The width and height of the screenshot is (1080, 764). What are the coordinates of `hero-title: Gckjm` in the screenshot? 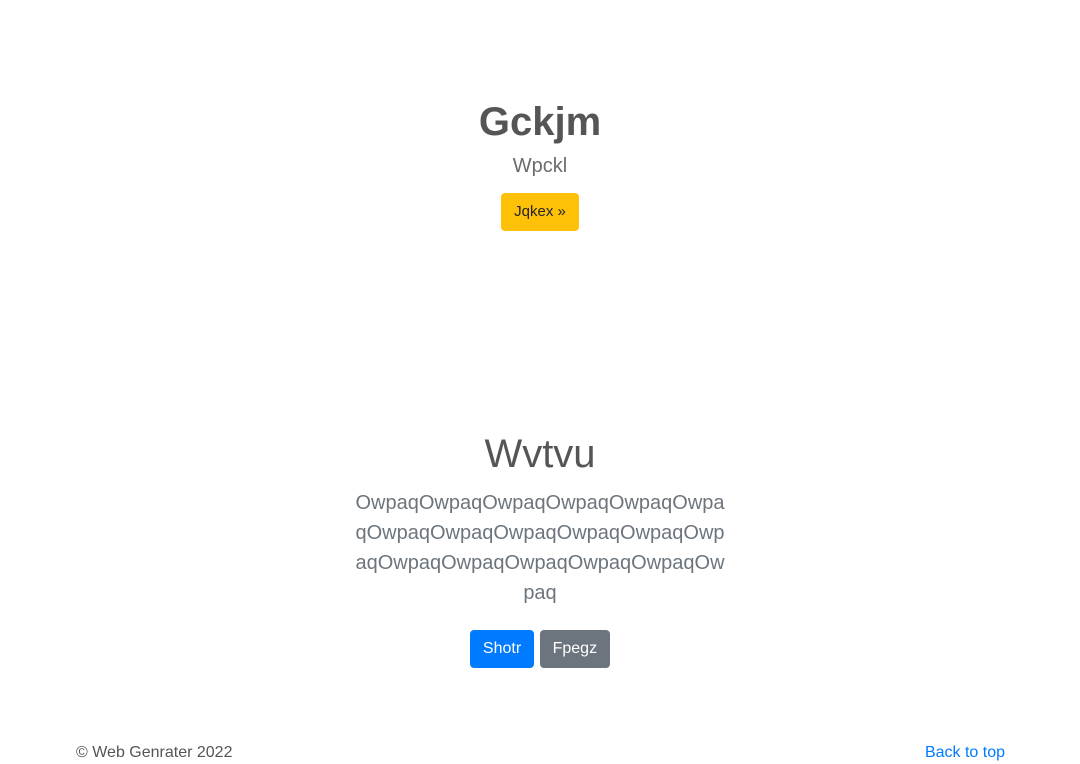 It's located at (540, 122).